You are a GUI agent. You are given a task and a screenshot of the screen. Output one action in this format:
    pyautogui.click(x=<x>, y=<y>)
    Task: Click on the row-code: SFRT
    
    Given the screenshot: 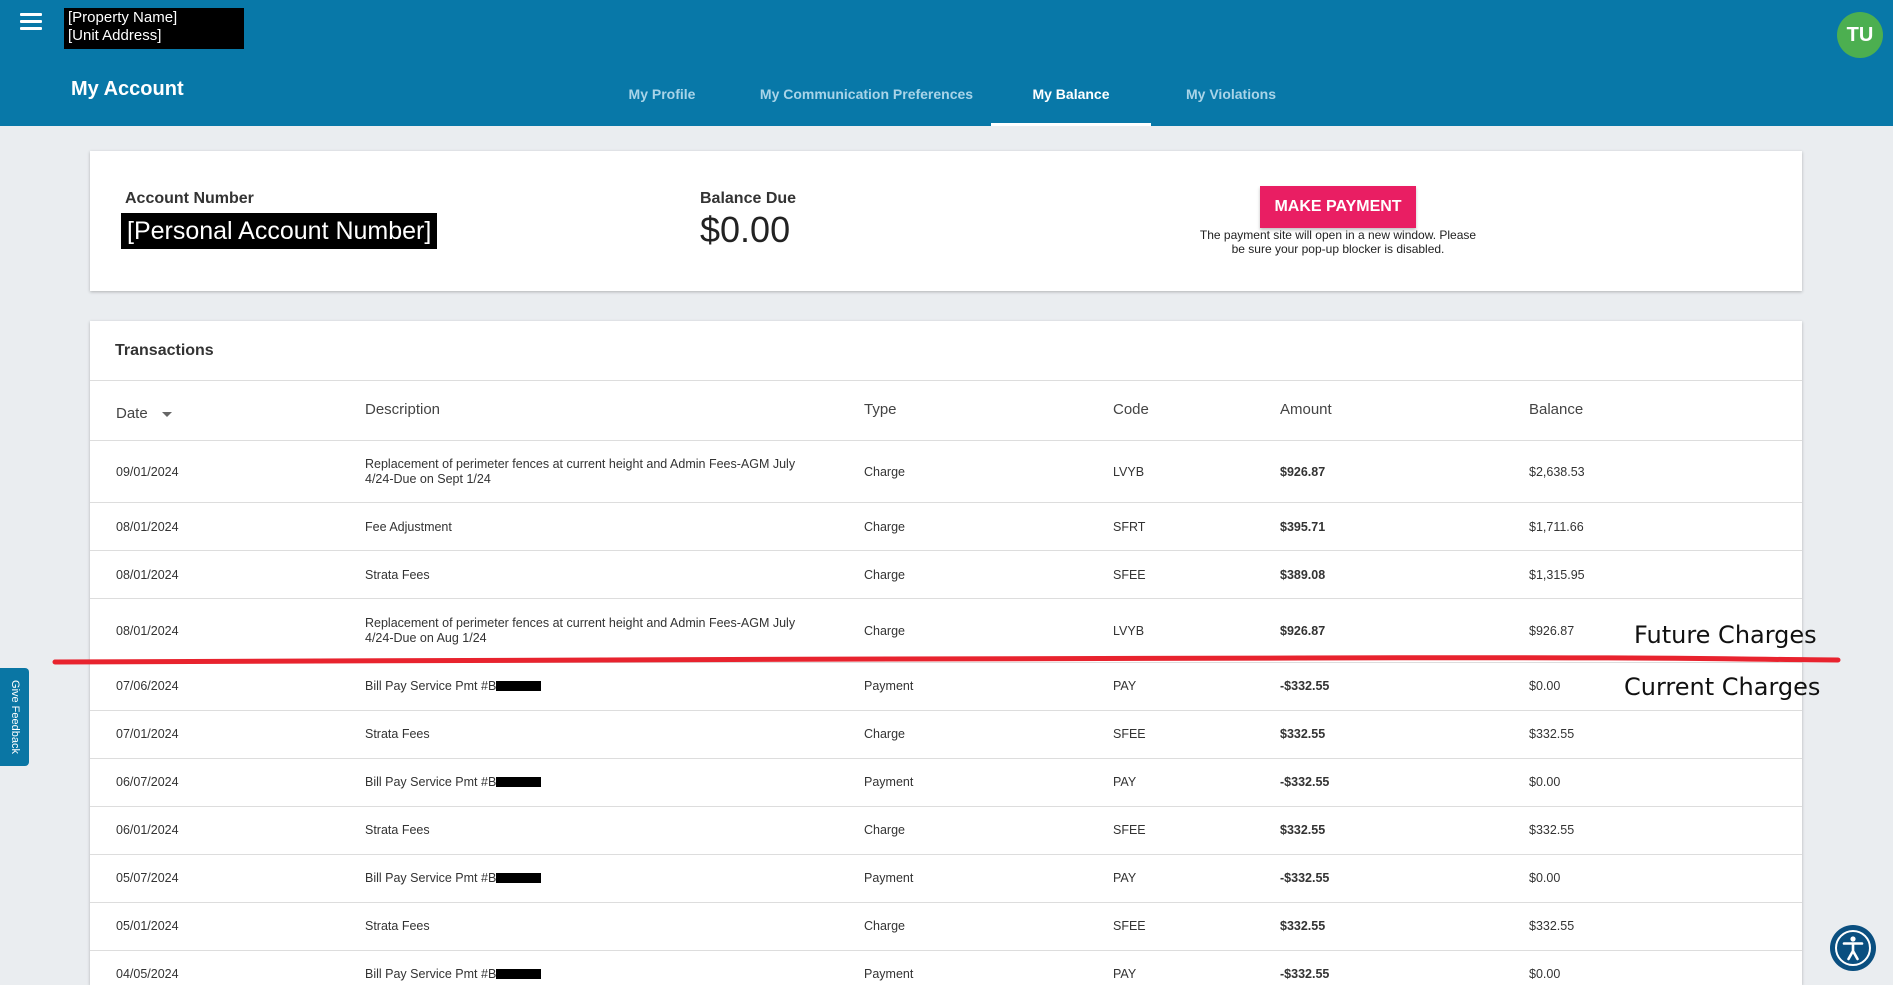 What is the action you would take?
    pyautogui.click(x=1129, y=527)
    